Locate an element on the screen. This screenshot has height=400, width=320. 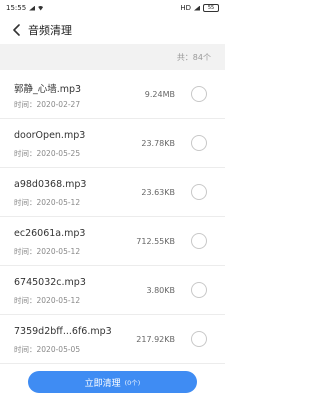
file-size: 23.78KB is located at coordinates (158, 143).